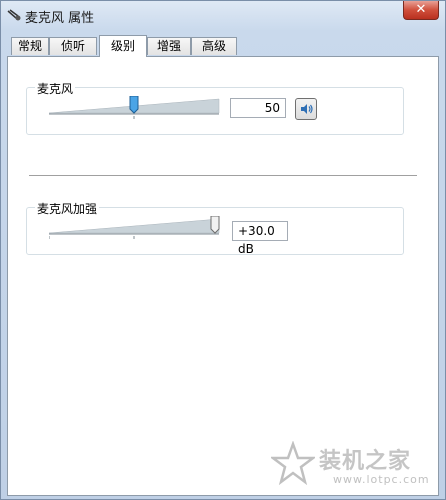  Describe the element at coordinates (123, 46) in the screenshot. I see `tab-levels: 级别` at that location.